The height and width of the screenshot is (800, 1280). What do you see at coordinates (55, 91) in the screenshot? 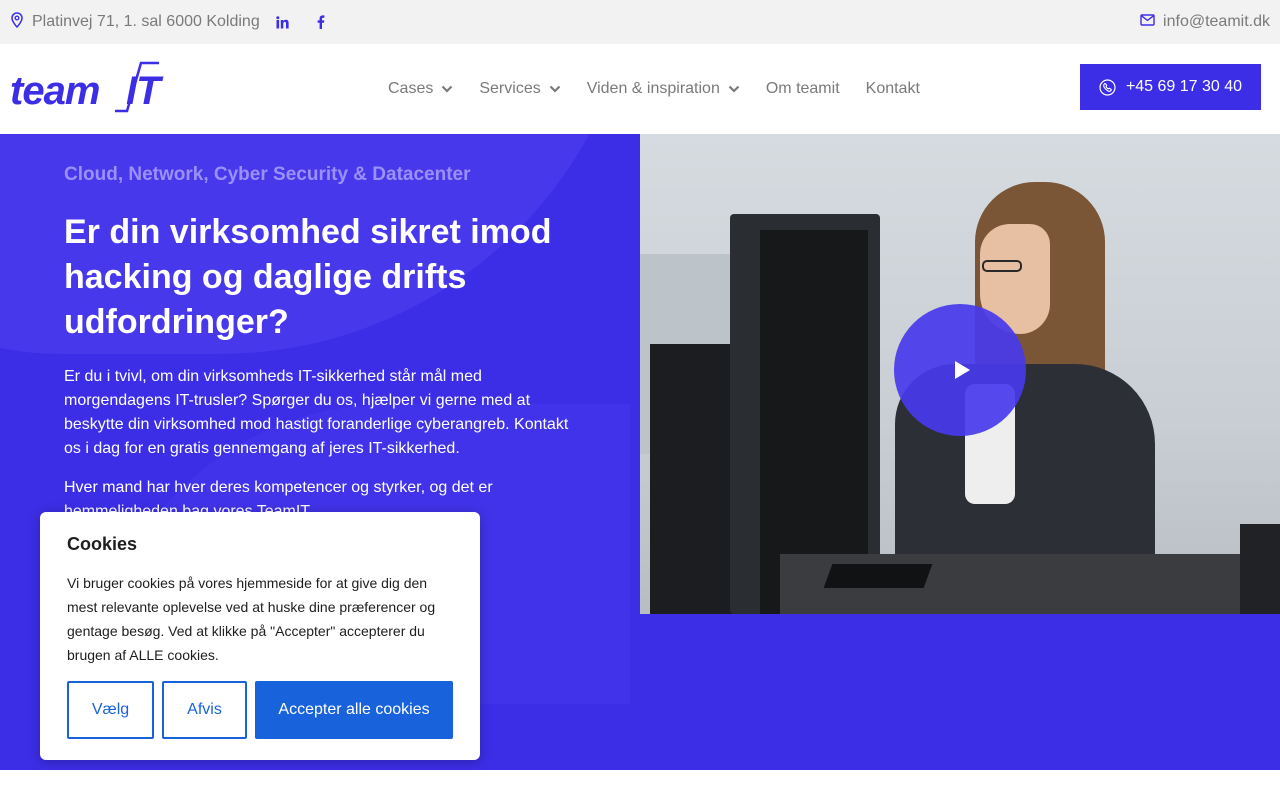
I see `logo-text-team: team` at bounding box center [55, 91].